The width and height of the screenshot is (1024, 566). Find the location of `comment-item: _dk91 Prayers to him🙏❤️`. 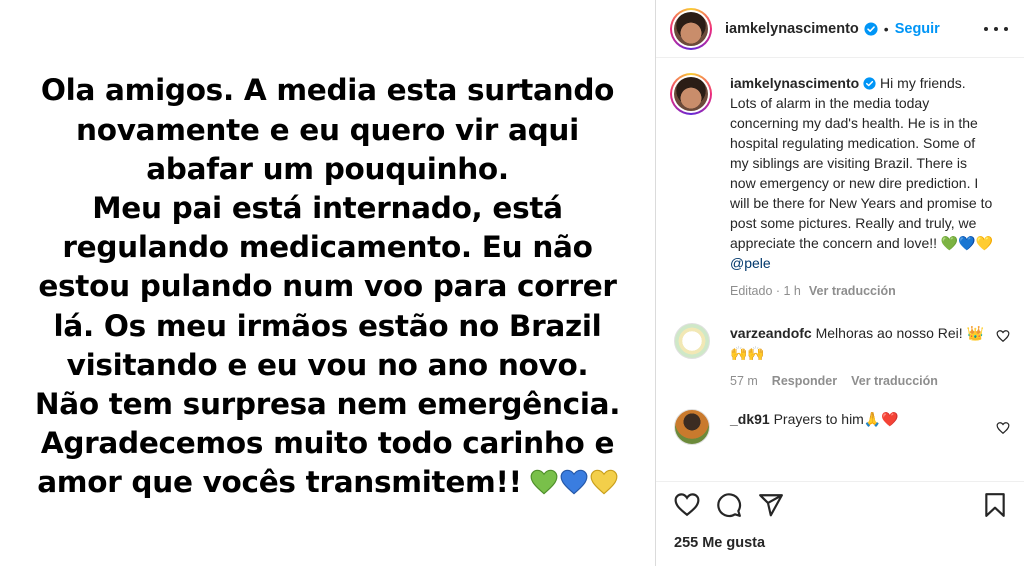

comment-item: _dk91 Prayers to him🙏❤️ is located at coordinates (840, 427).